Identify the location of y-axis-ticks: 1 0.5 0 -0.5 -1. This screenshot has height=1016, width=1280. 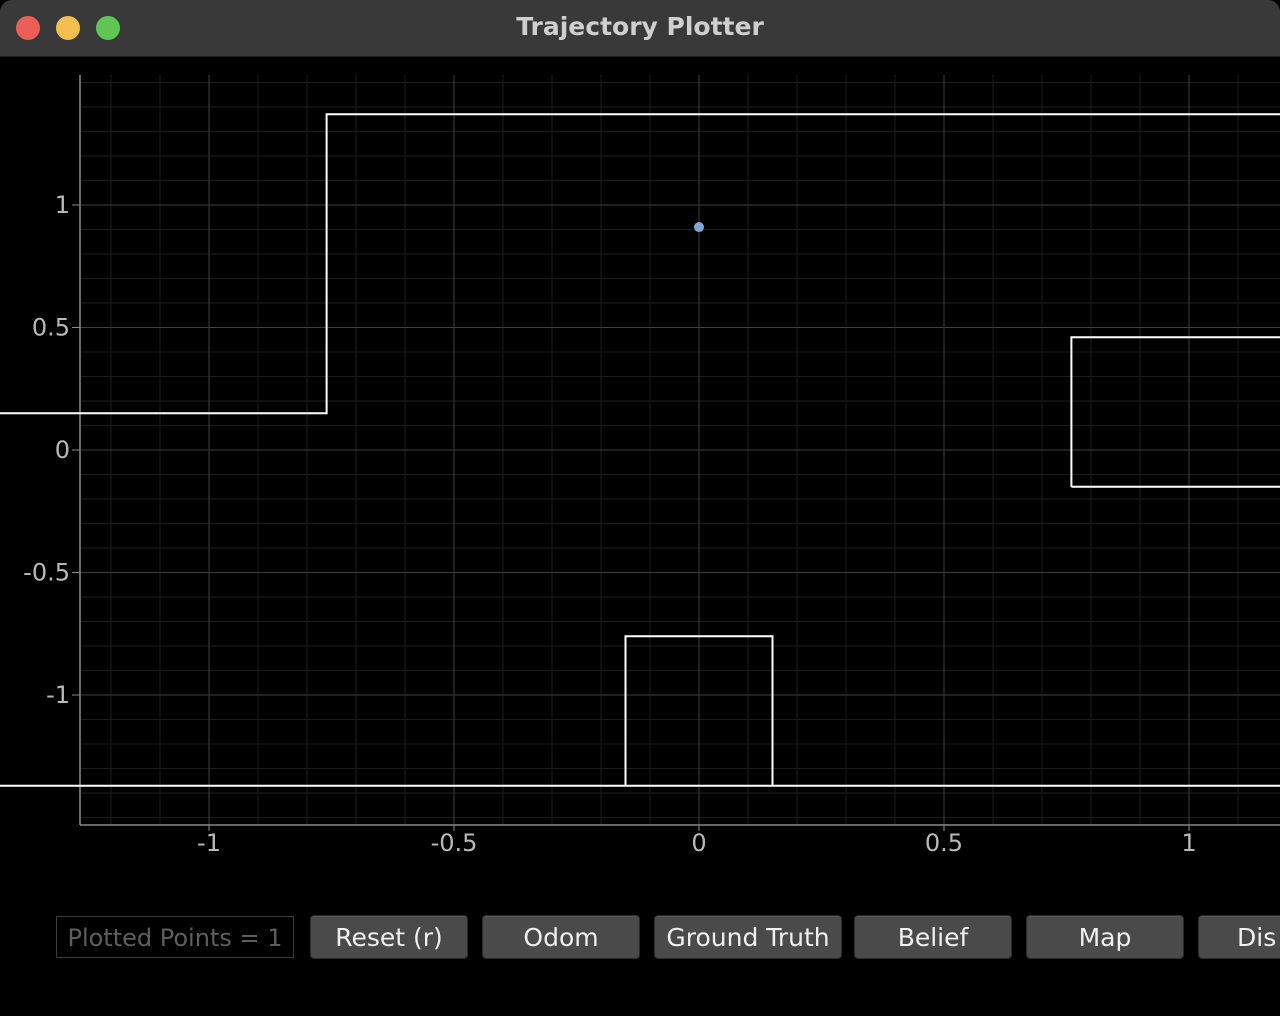
(51, 450).